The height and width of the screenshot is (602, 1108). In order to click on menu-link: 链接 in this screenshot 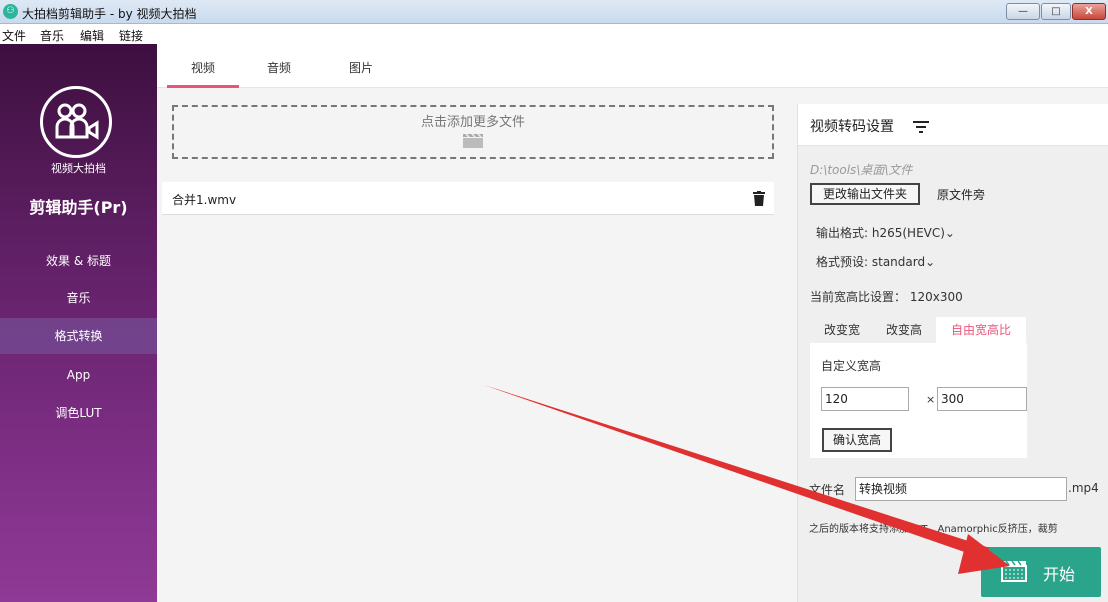, I will do `click(131, 35)`.